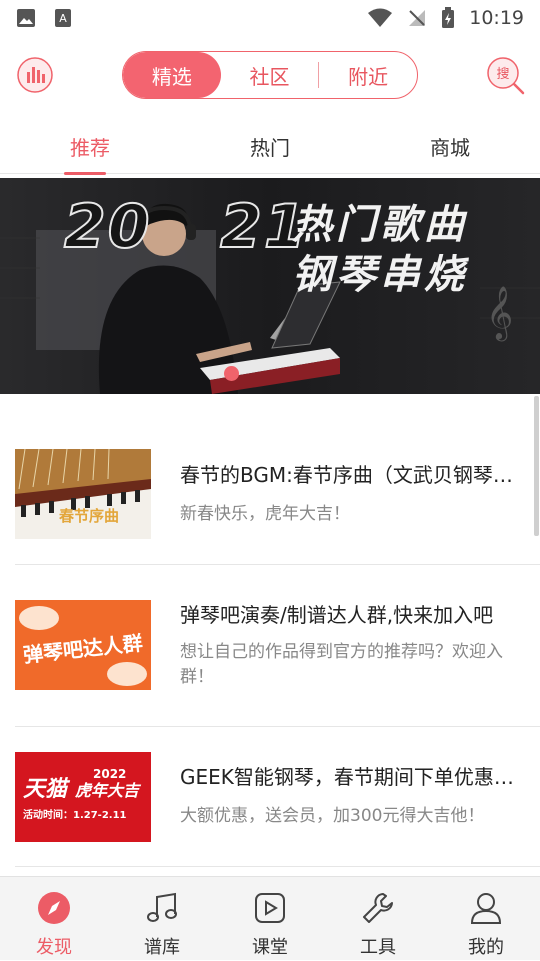  Describe the element at coordinates (486, 908) in the screenshot. I see `user-icon` at that location.